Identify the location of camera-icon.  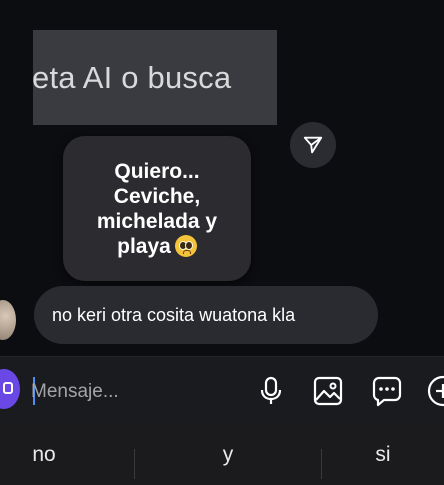
(10, 389).